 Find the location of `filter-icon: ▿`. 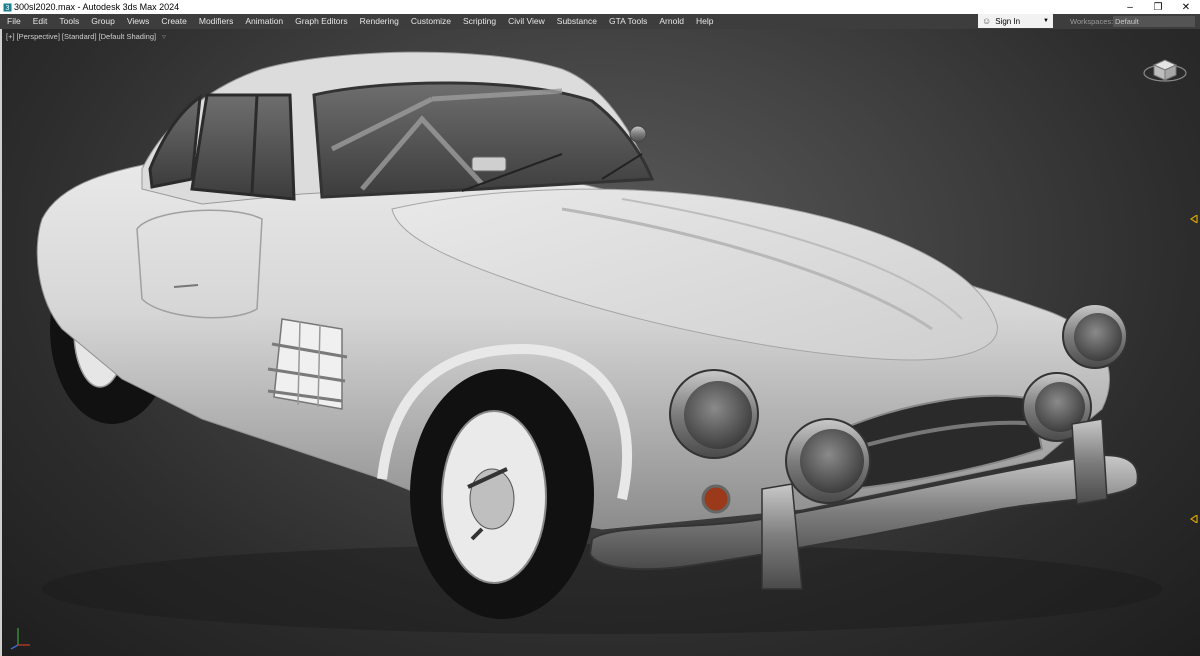

filter-icon: ▿ is located at coordinates (164, 36).